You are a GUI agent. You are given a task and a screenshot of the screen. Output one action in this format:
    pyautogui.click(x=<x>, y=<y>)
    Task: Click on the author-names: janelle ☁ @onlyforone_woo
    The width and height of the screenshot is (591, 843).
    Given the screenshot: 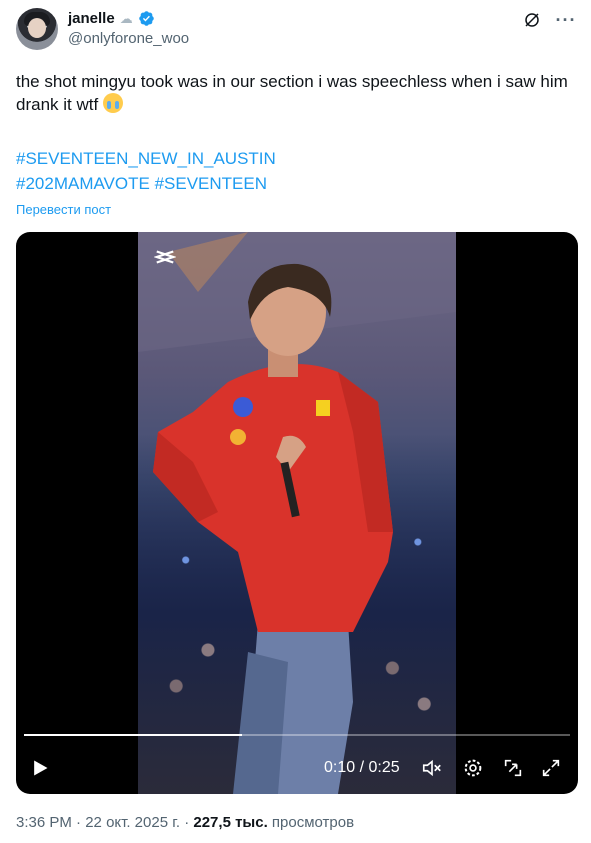 What is the action you would take?
    pyautogui.click(x=128, y=28)
    